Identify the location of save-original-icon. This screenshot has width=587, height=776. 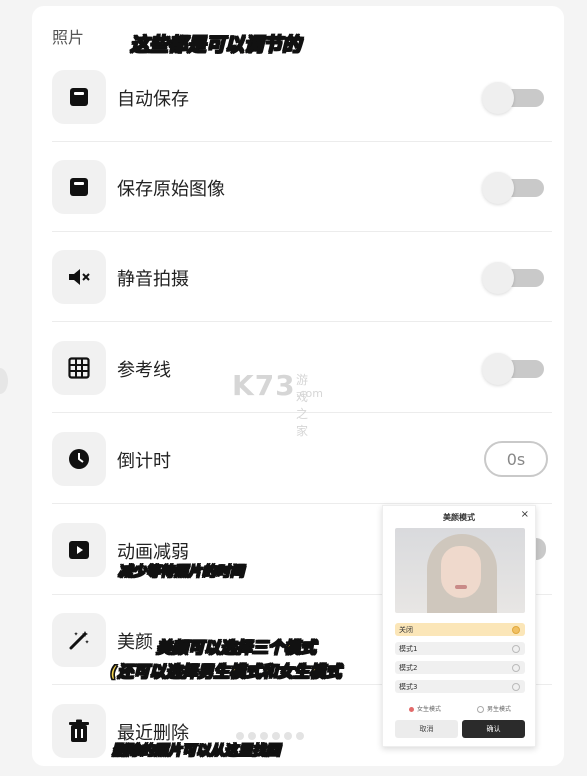
(79, 187).